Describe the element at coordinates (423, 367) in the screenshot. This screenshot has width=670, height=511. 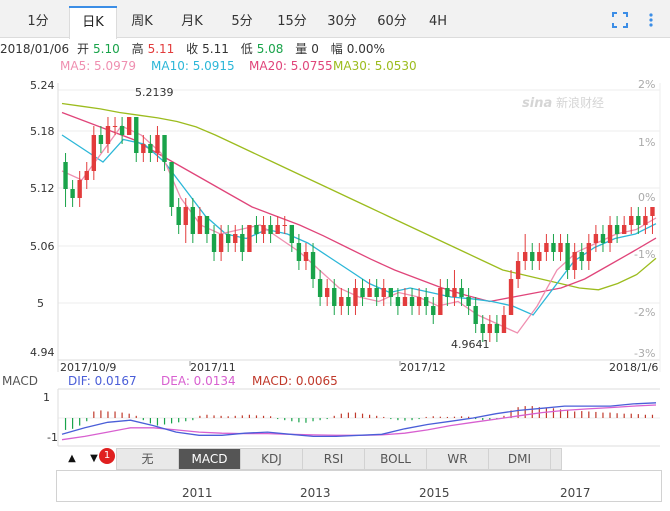
I see `x-tick: 2017/12` at that location.